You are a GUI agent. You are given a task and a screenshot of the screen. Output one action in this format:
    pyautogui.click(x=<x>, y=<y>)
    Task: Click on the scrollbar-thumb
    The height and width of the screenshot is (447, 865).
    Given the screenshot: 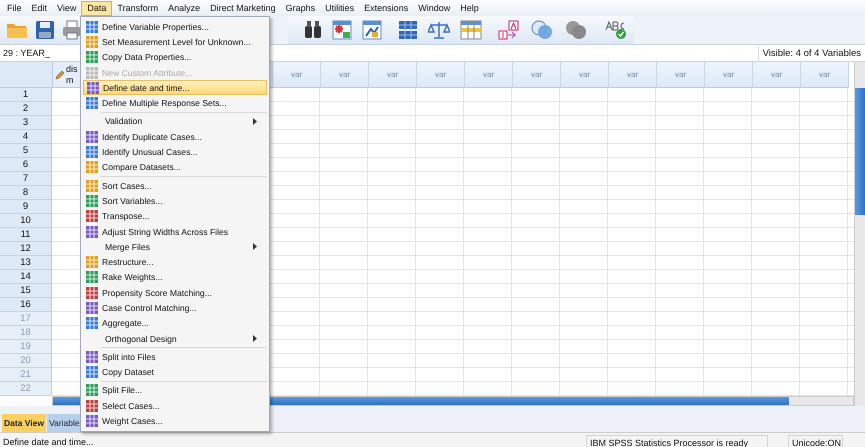 What is the action you would take?
    pyautogui.click(x=860, y=152)
    